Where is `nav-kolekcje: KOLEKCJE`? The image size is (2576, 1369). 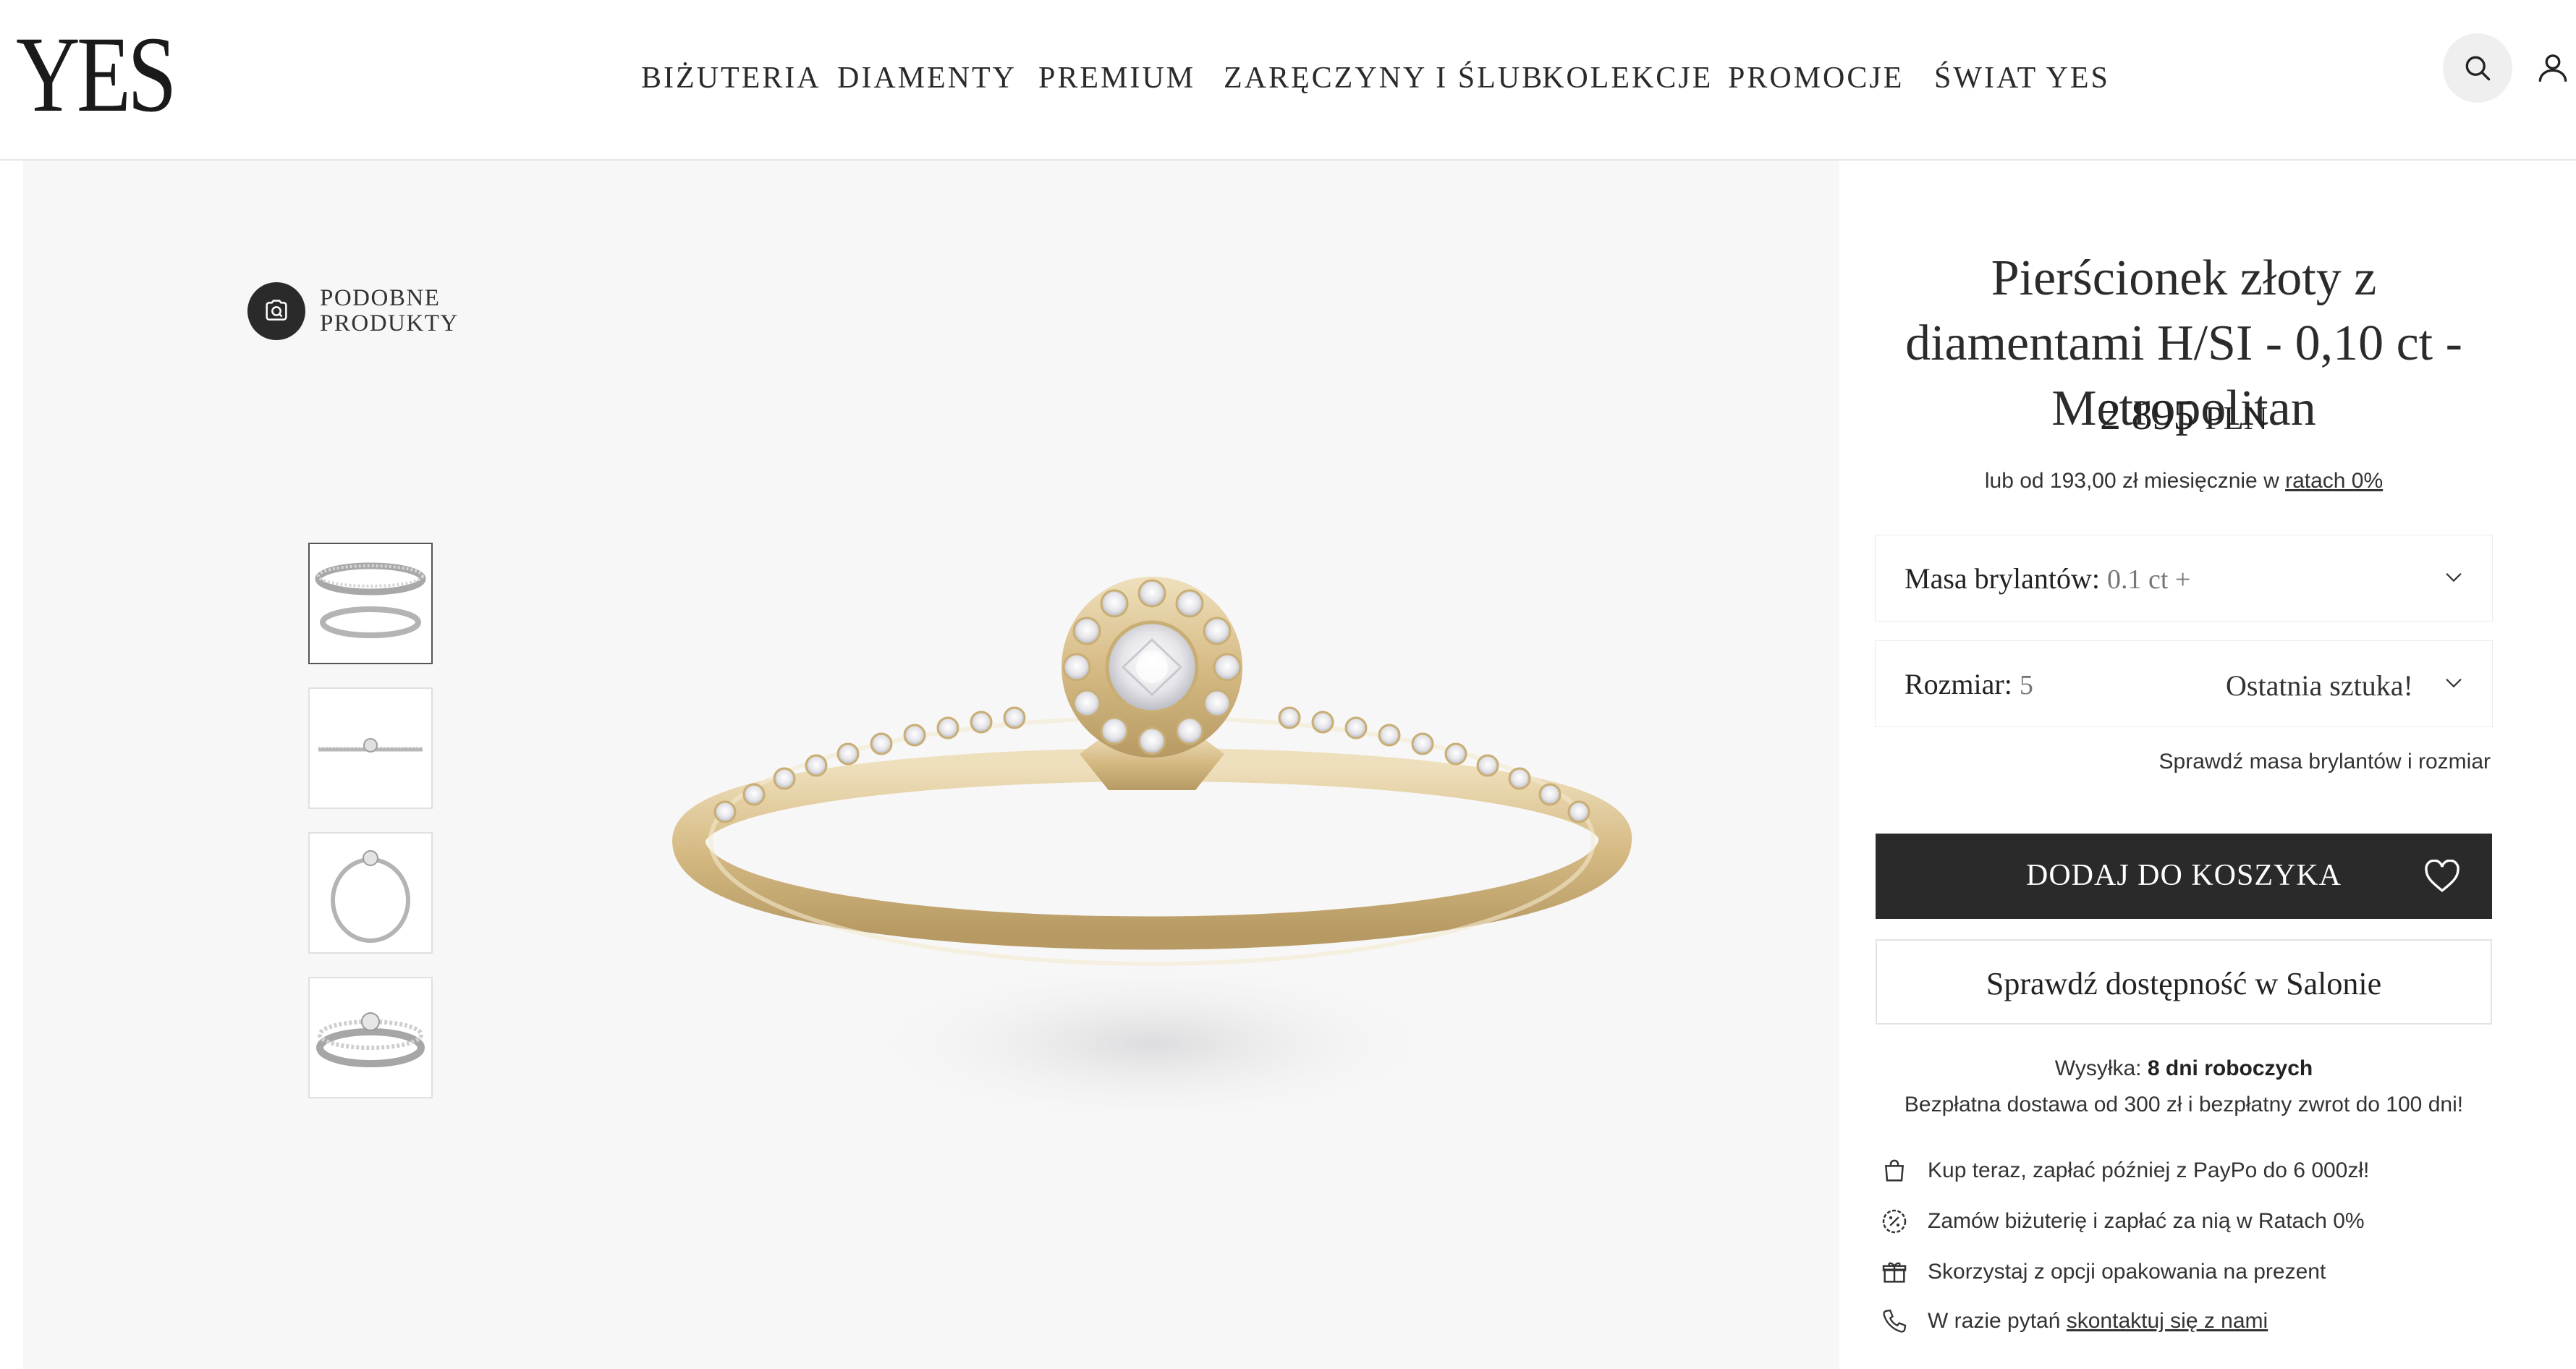
nav-kolekcje: KOLEKCJE is located at coordinates (1627, 78).